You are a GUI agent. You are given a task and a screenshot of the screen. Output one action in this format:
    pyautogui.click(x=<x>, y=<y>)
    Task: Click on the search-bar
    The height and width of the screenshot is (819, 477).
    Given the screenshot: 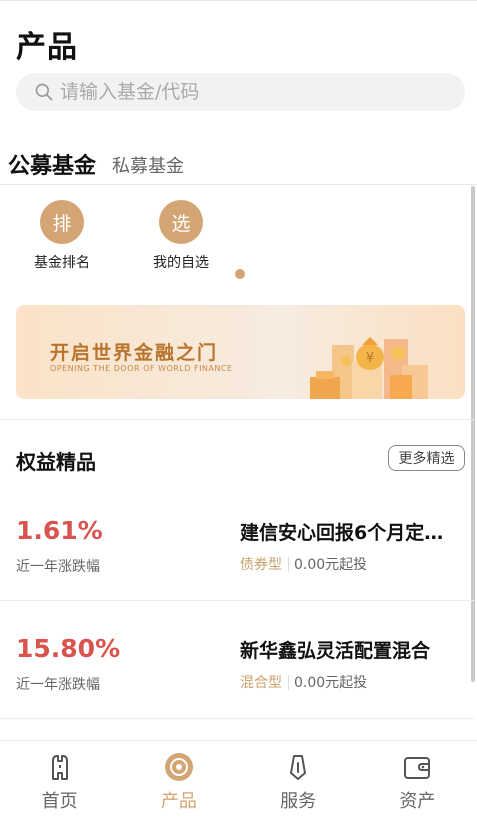 What is the action you would take?
    pyautogui.click(x=240, y=92)
    